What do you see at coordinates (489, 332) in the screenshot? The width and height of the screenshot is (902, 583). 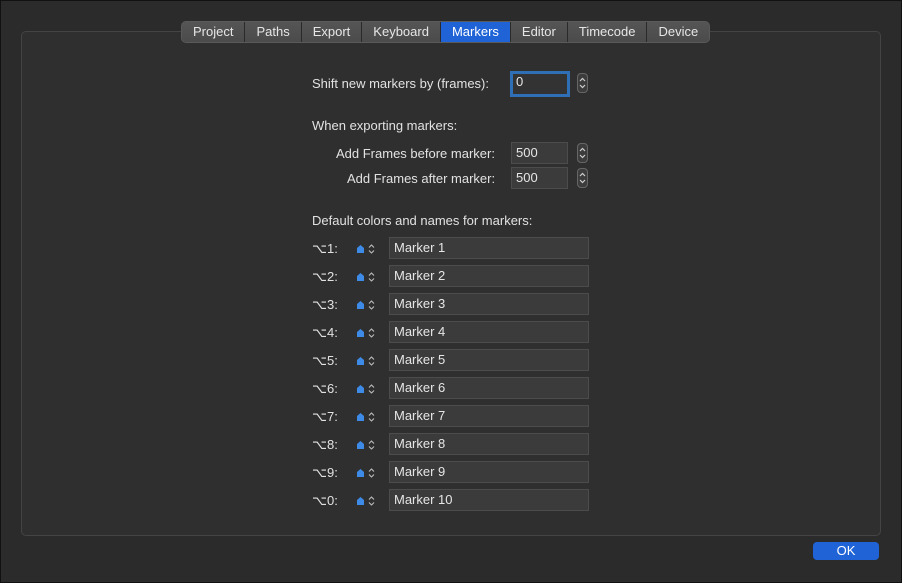 I see `marker-name-input: Marker 4` at bounding box center [489, 332].